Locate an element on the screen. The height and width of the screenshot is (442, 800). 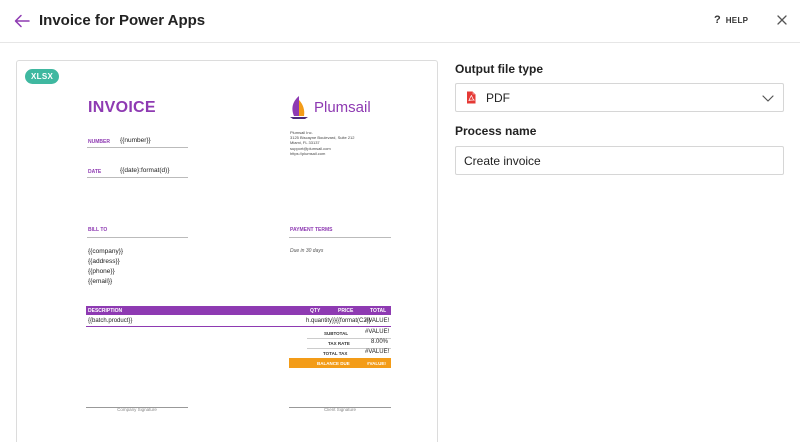
client-signature-label: Client Signature is located at coordinates (340, 409).